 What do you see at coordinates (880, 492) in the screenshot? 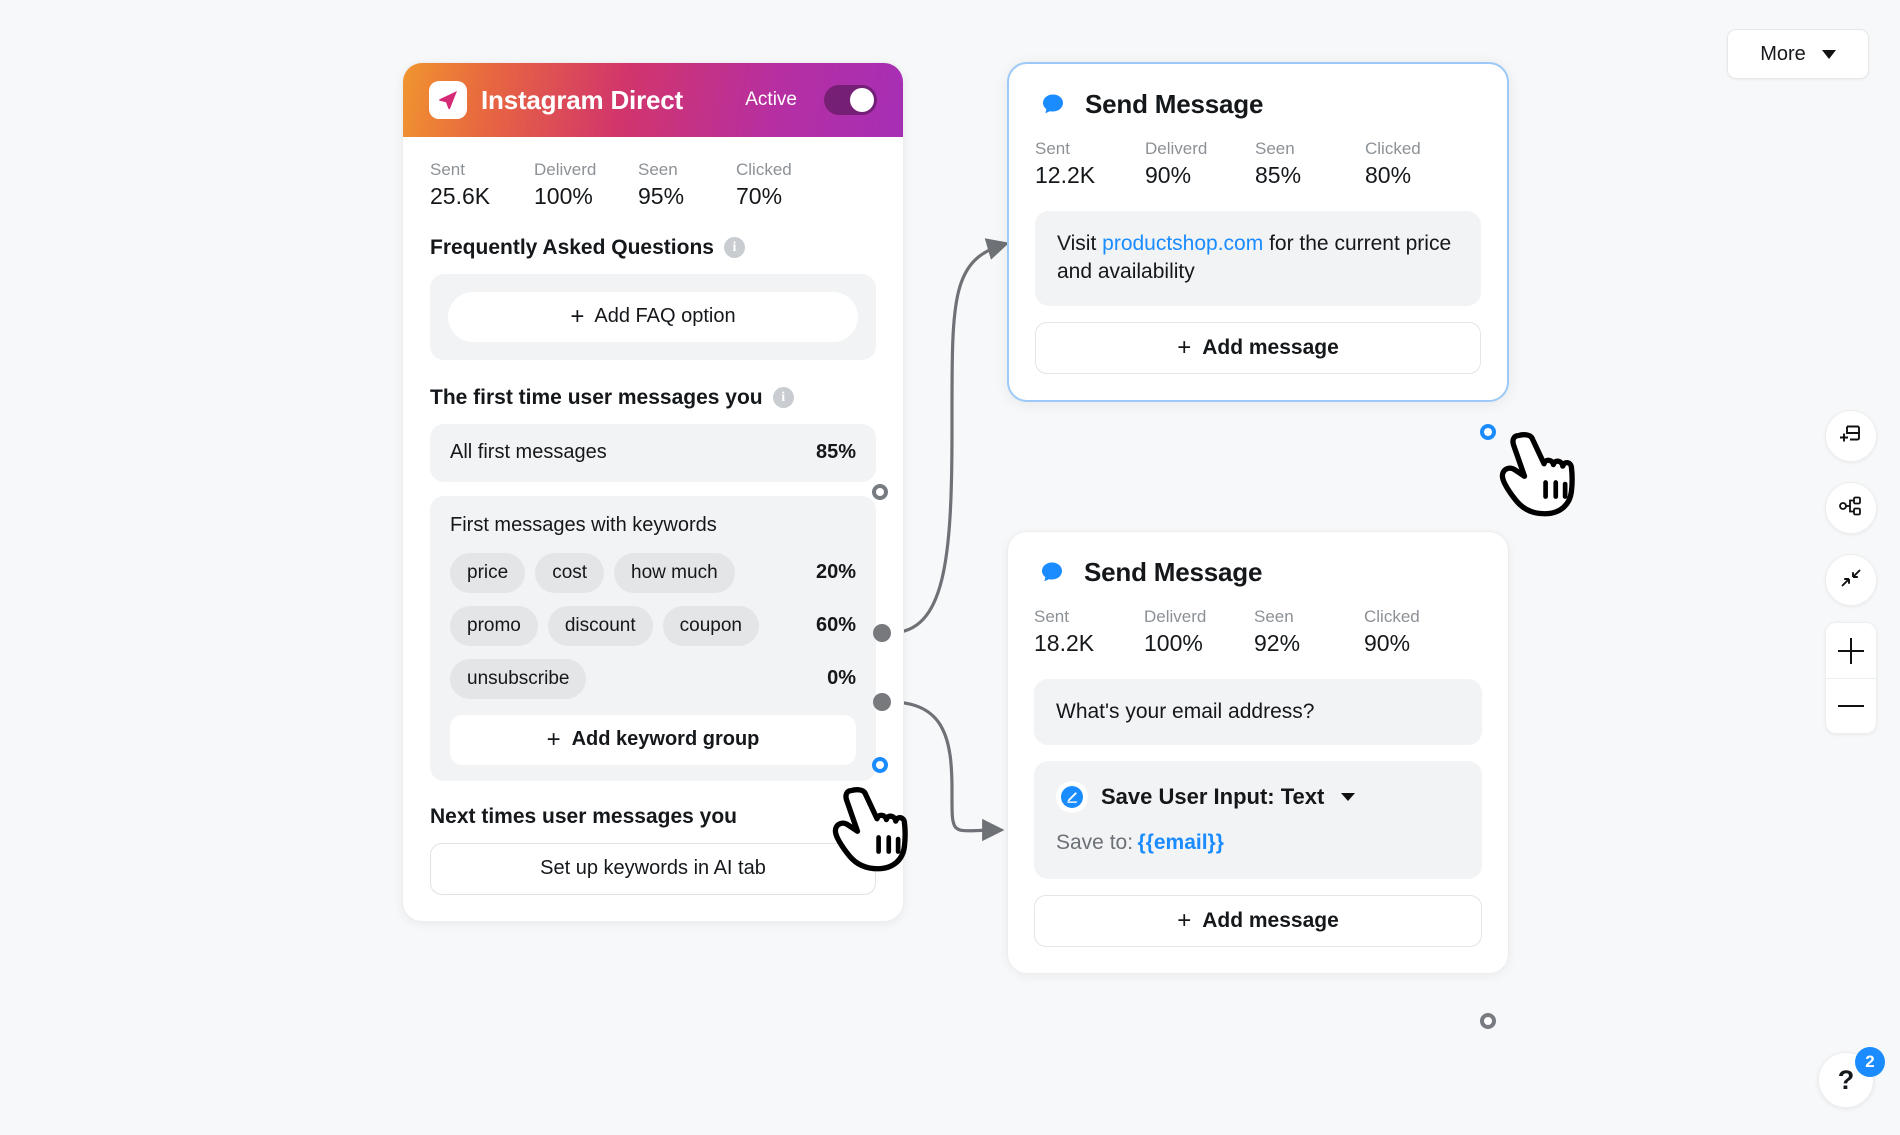
I see `output-handle-all-first-messages` at bounding box center [880, 492].